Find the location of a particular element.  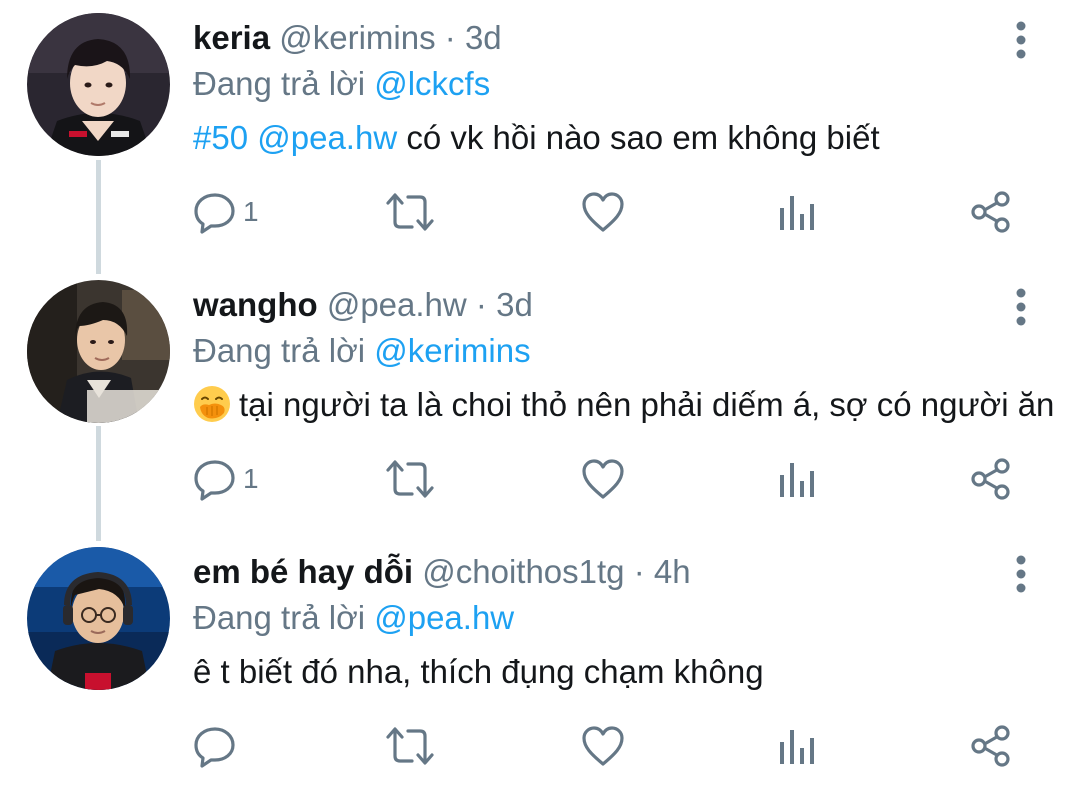

tweet-text-content: ê t biết đó nha, thích đụng chạm không is located at coordinates (478, 671).